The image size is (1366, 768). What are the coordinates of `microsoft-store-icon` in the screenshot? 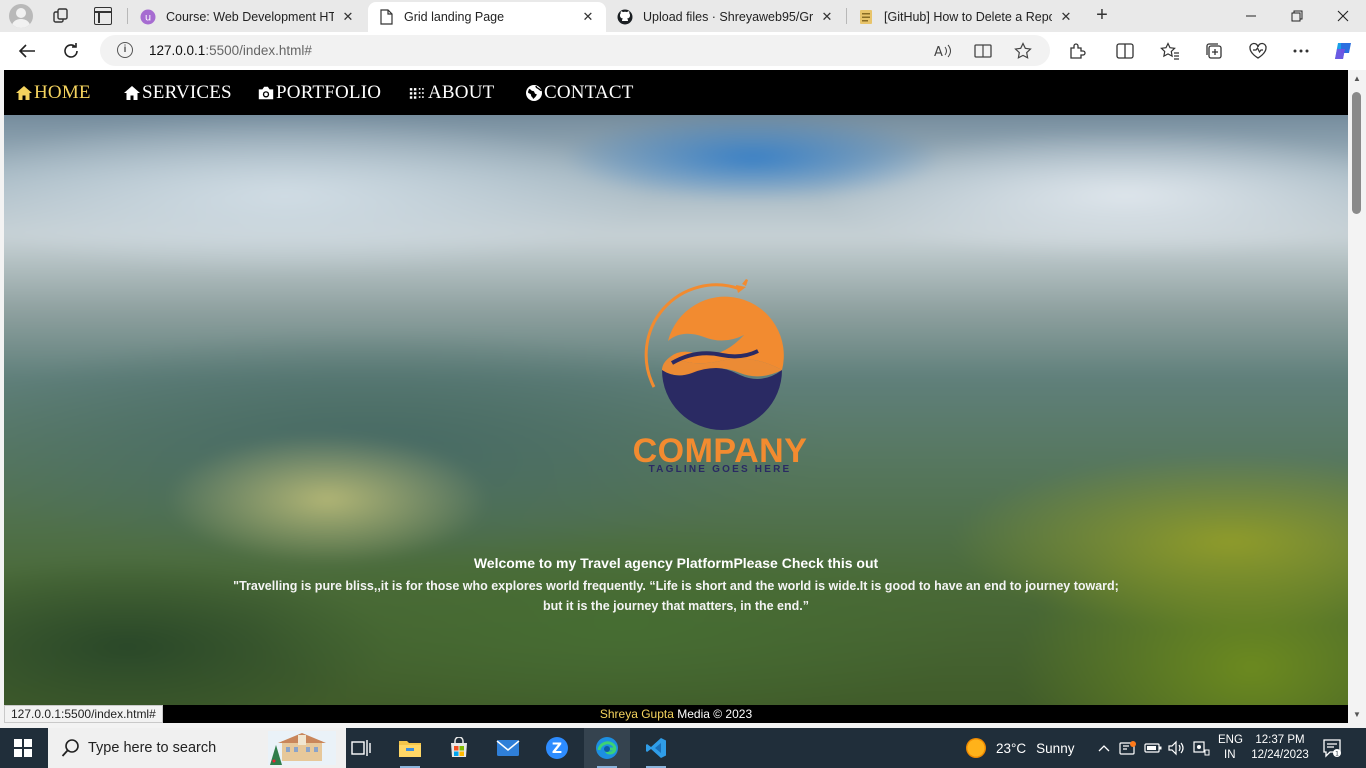 It's located at (459, 748).